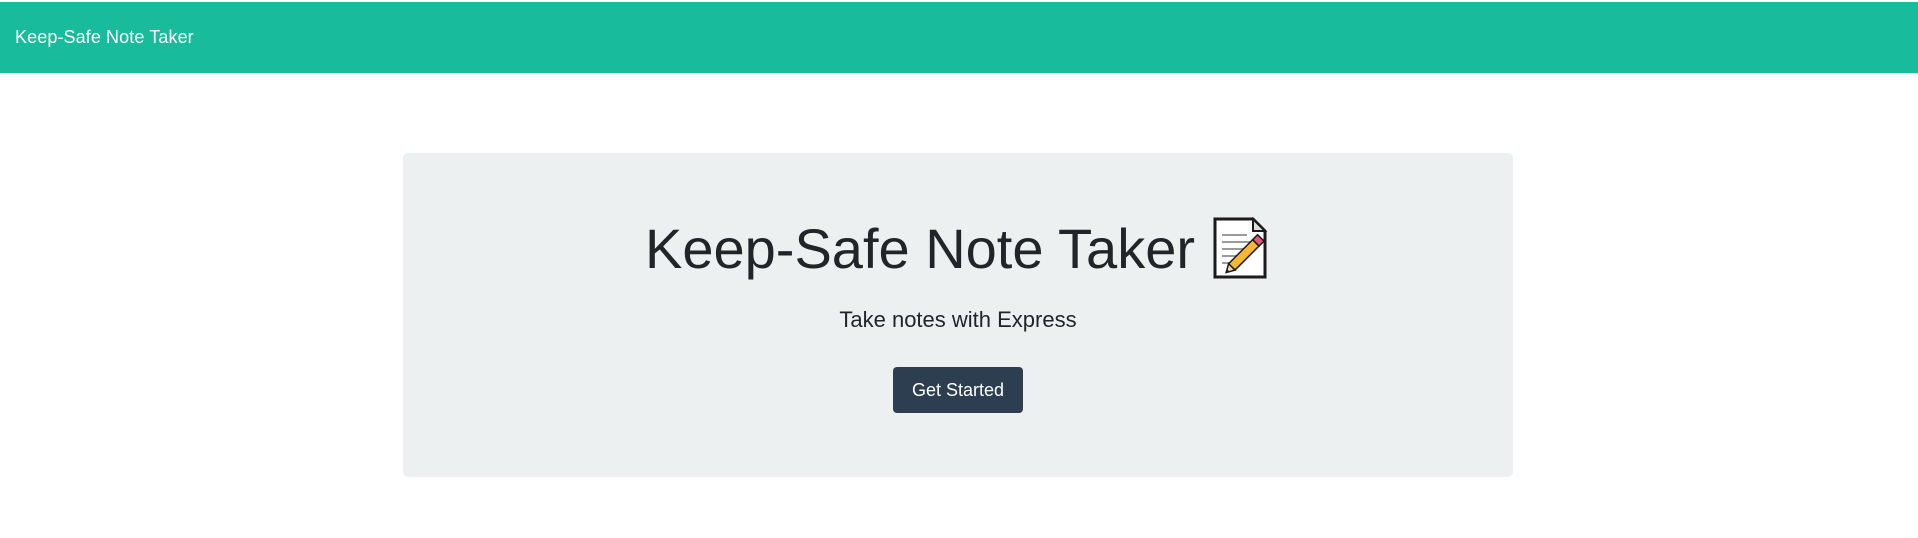  Describe the element at coordinates (958, 390) in the screenshot. I see `get-started-button: Get Started` at that location.